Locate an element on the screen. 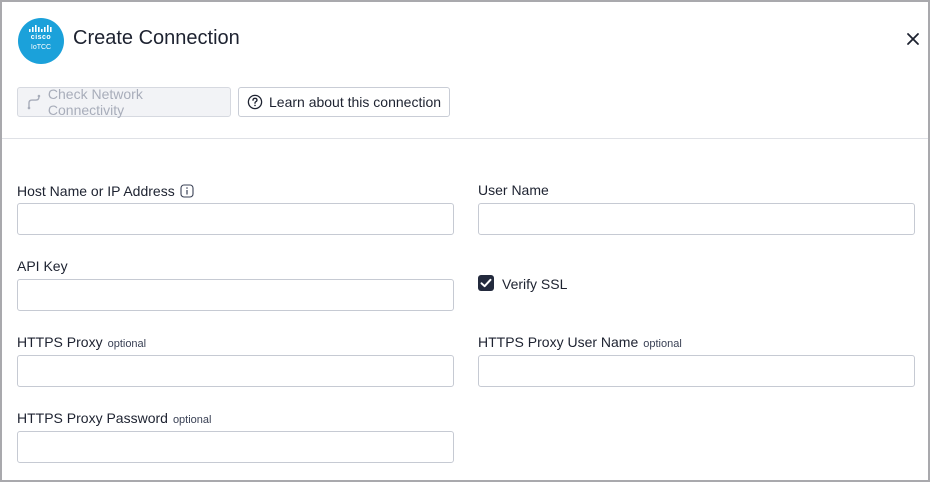  api-key-input is located at coordinates (235, 295).